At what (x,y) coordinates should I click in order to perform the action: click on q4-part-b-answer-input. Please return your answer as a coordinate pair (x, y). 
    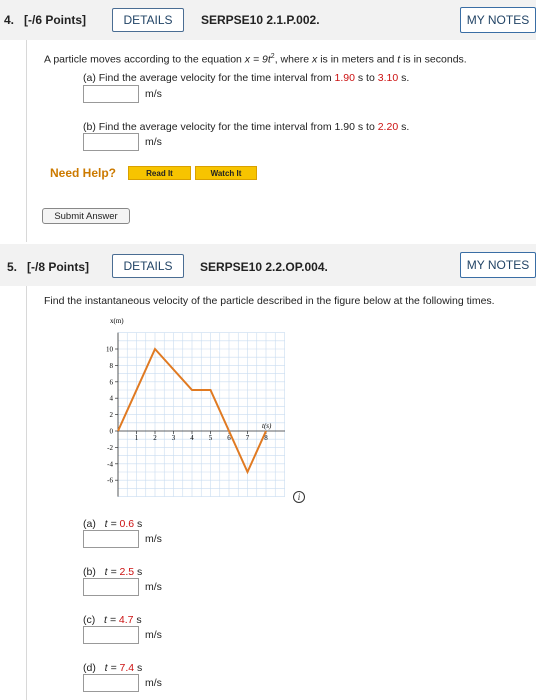
    Looking at the image, I should click on (111, 142).